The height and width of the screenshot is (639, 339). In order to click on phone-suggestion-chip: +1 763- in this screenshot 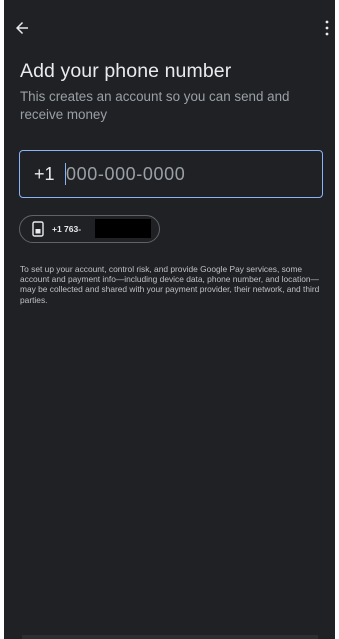, I will do `click(89, 229)`.